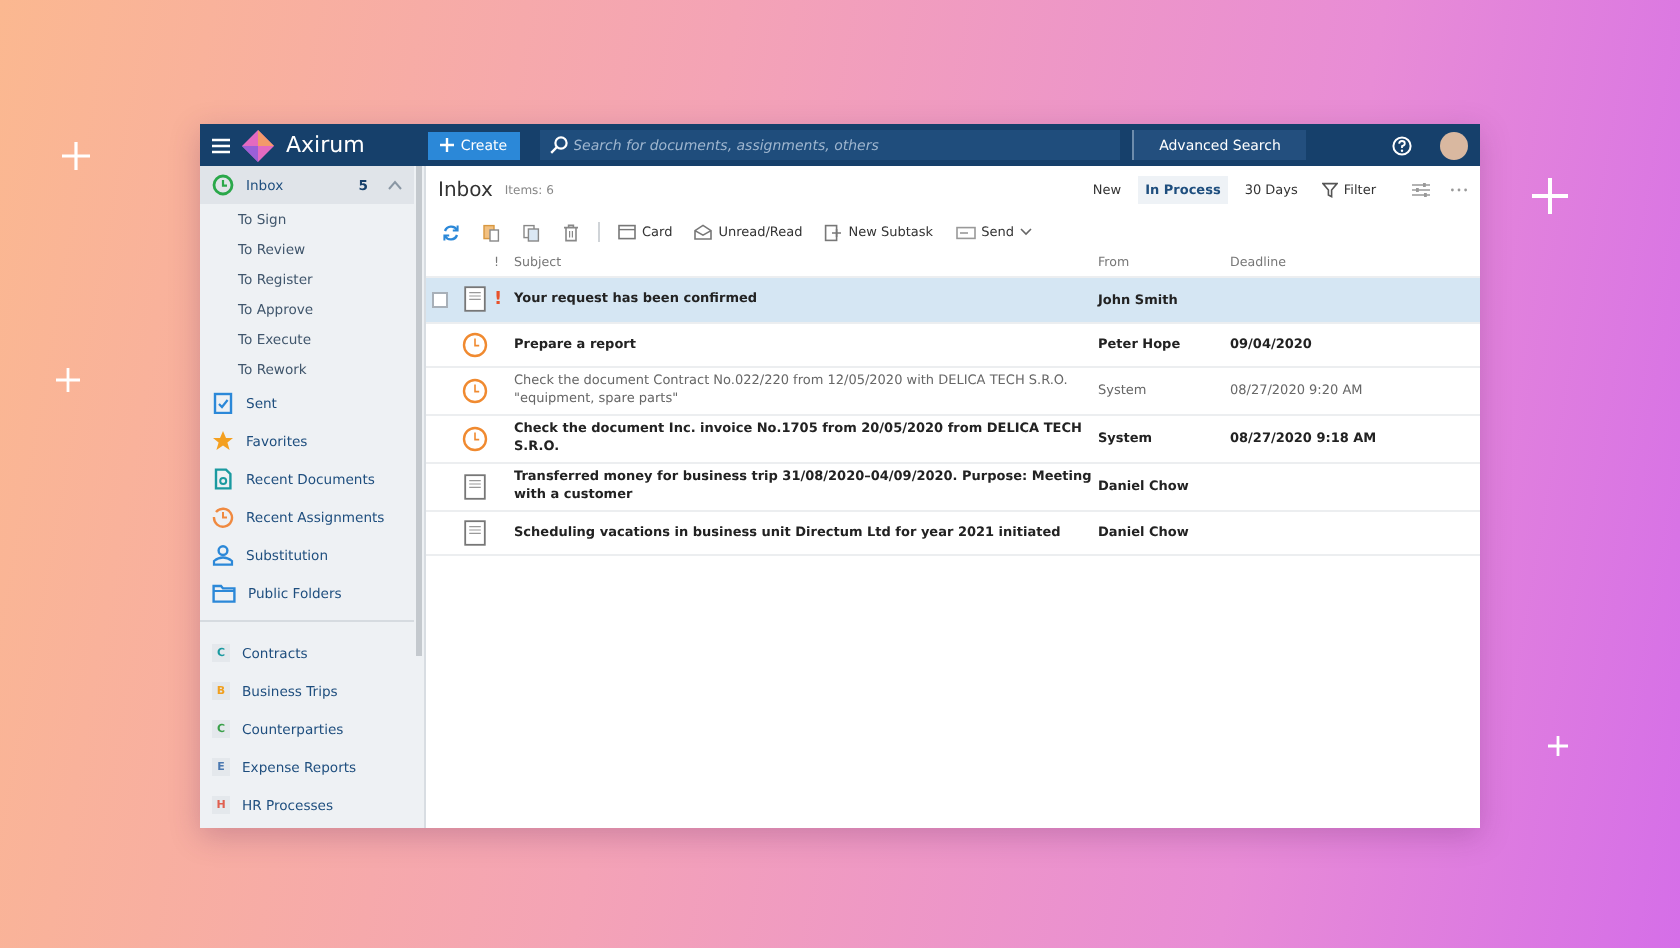  What do you see at coordinates (221, 145) in the screenshot?
I see `menu-icon` at bounding box center [221, 145].